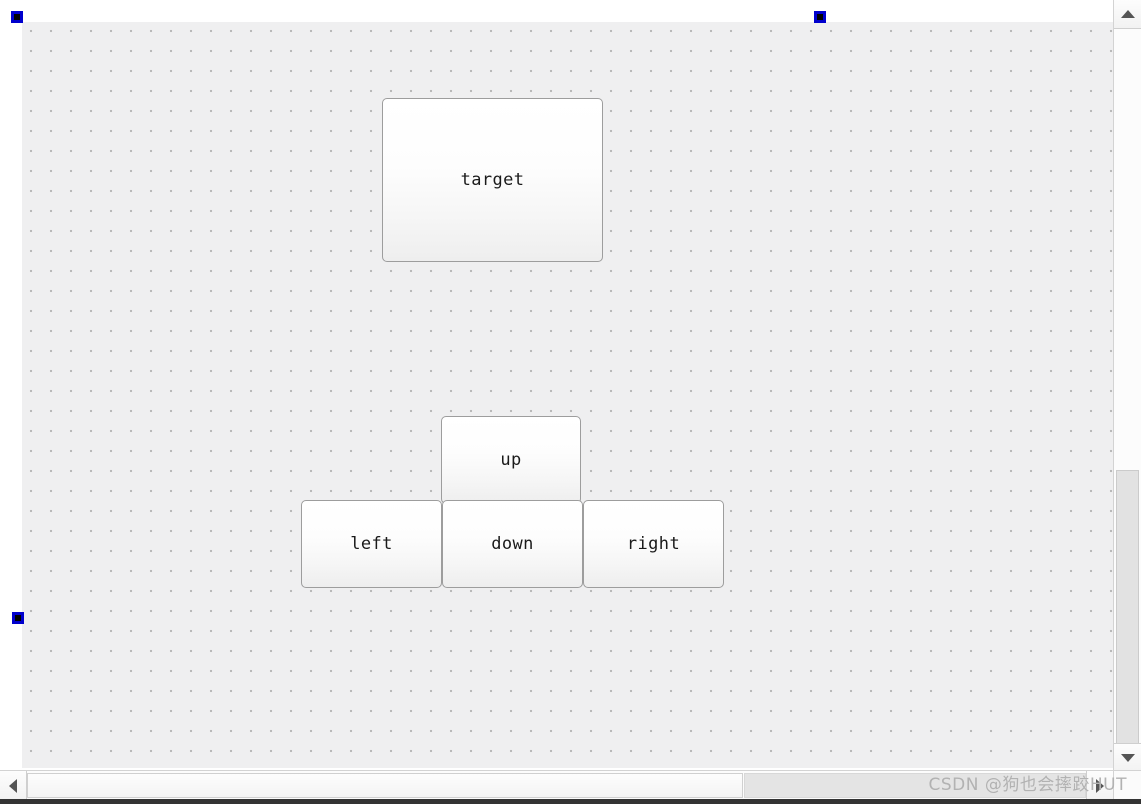 The image size is (1141, 804). I want to click on horizontal-scroll-track, so click(556, 785).